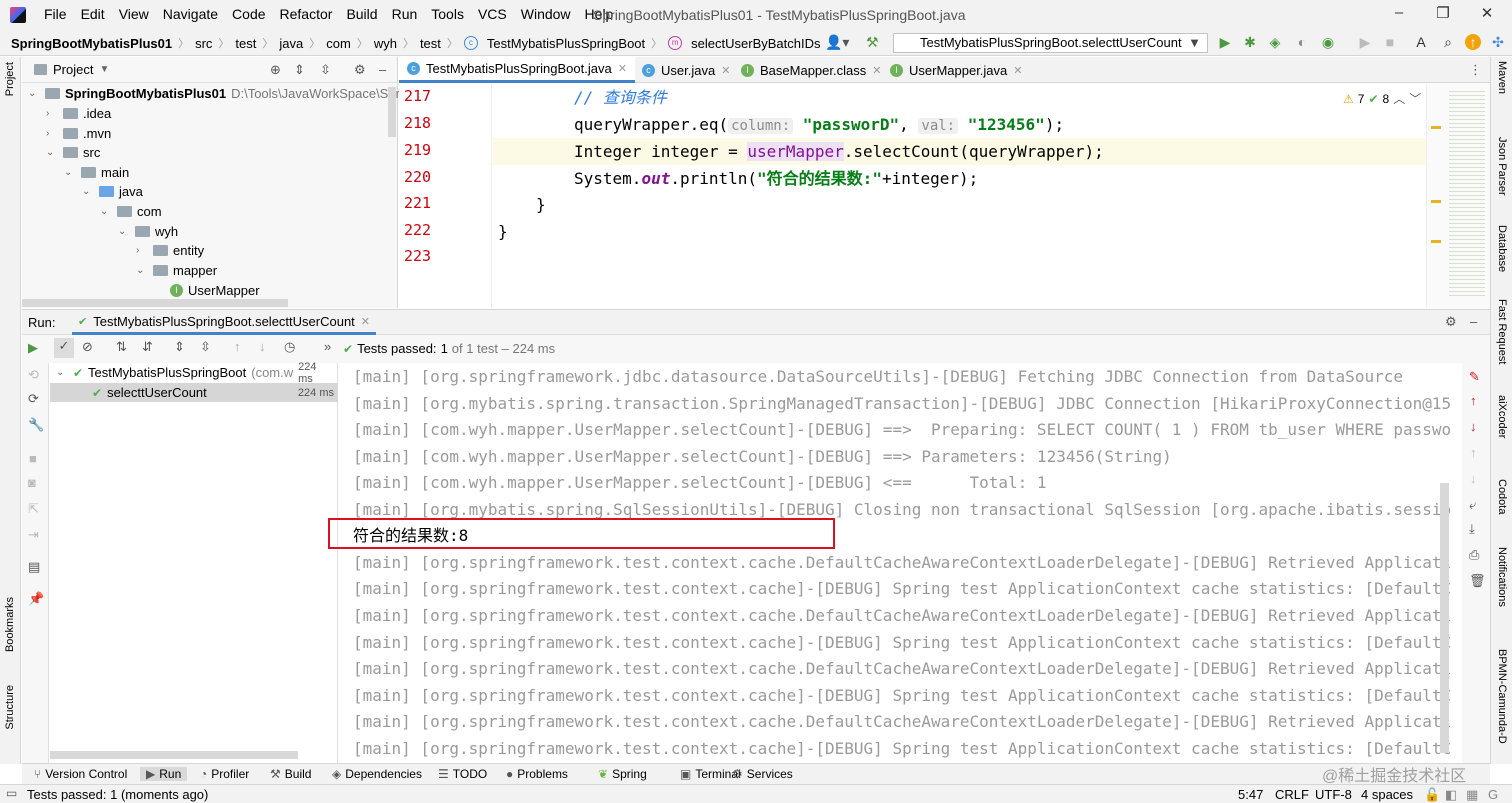 Image resolution: width=1512 pixels, height=803 pixels. What do you see at coordinates (131, 211) in the screenshot?
I see `tree-item-com: ⌄ com` at bounding box center [131, 211].